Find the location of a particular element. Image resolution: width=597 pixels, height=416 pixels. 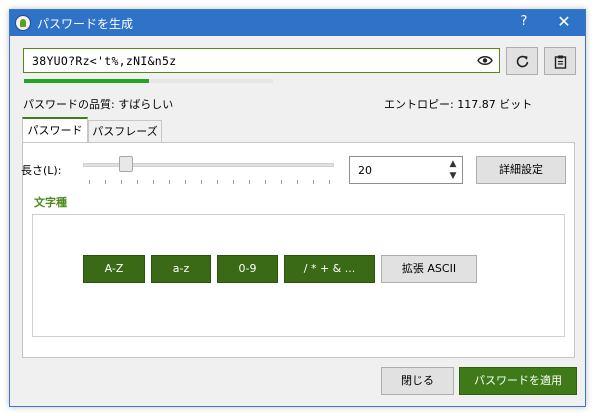

password-strength-meter is located at coordinates (148, 81).